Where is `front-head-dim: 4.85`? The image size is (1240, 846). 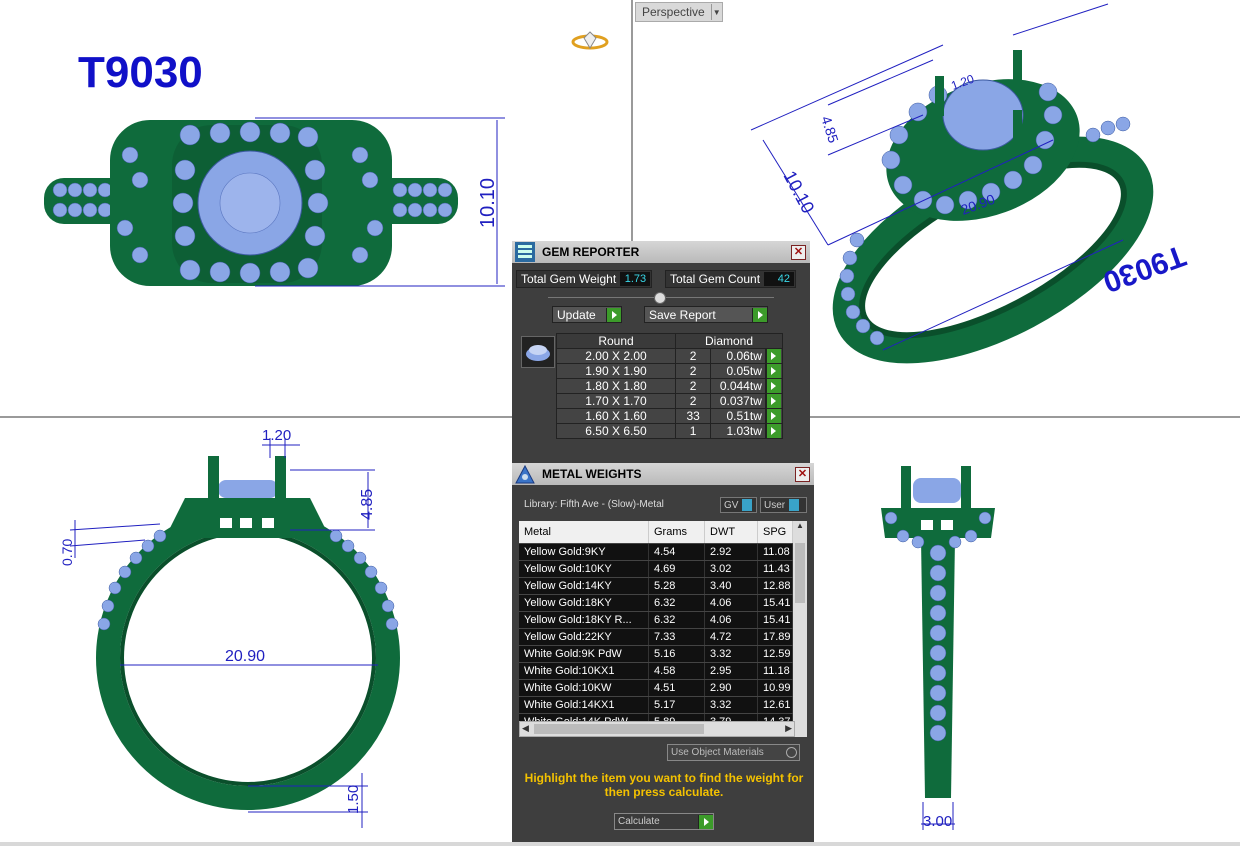
front-head-dim: 4.85 is located at coordinates (367, 504).